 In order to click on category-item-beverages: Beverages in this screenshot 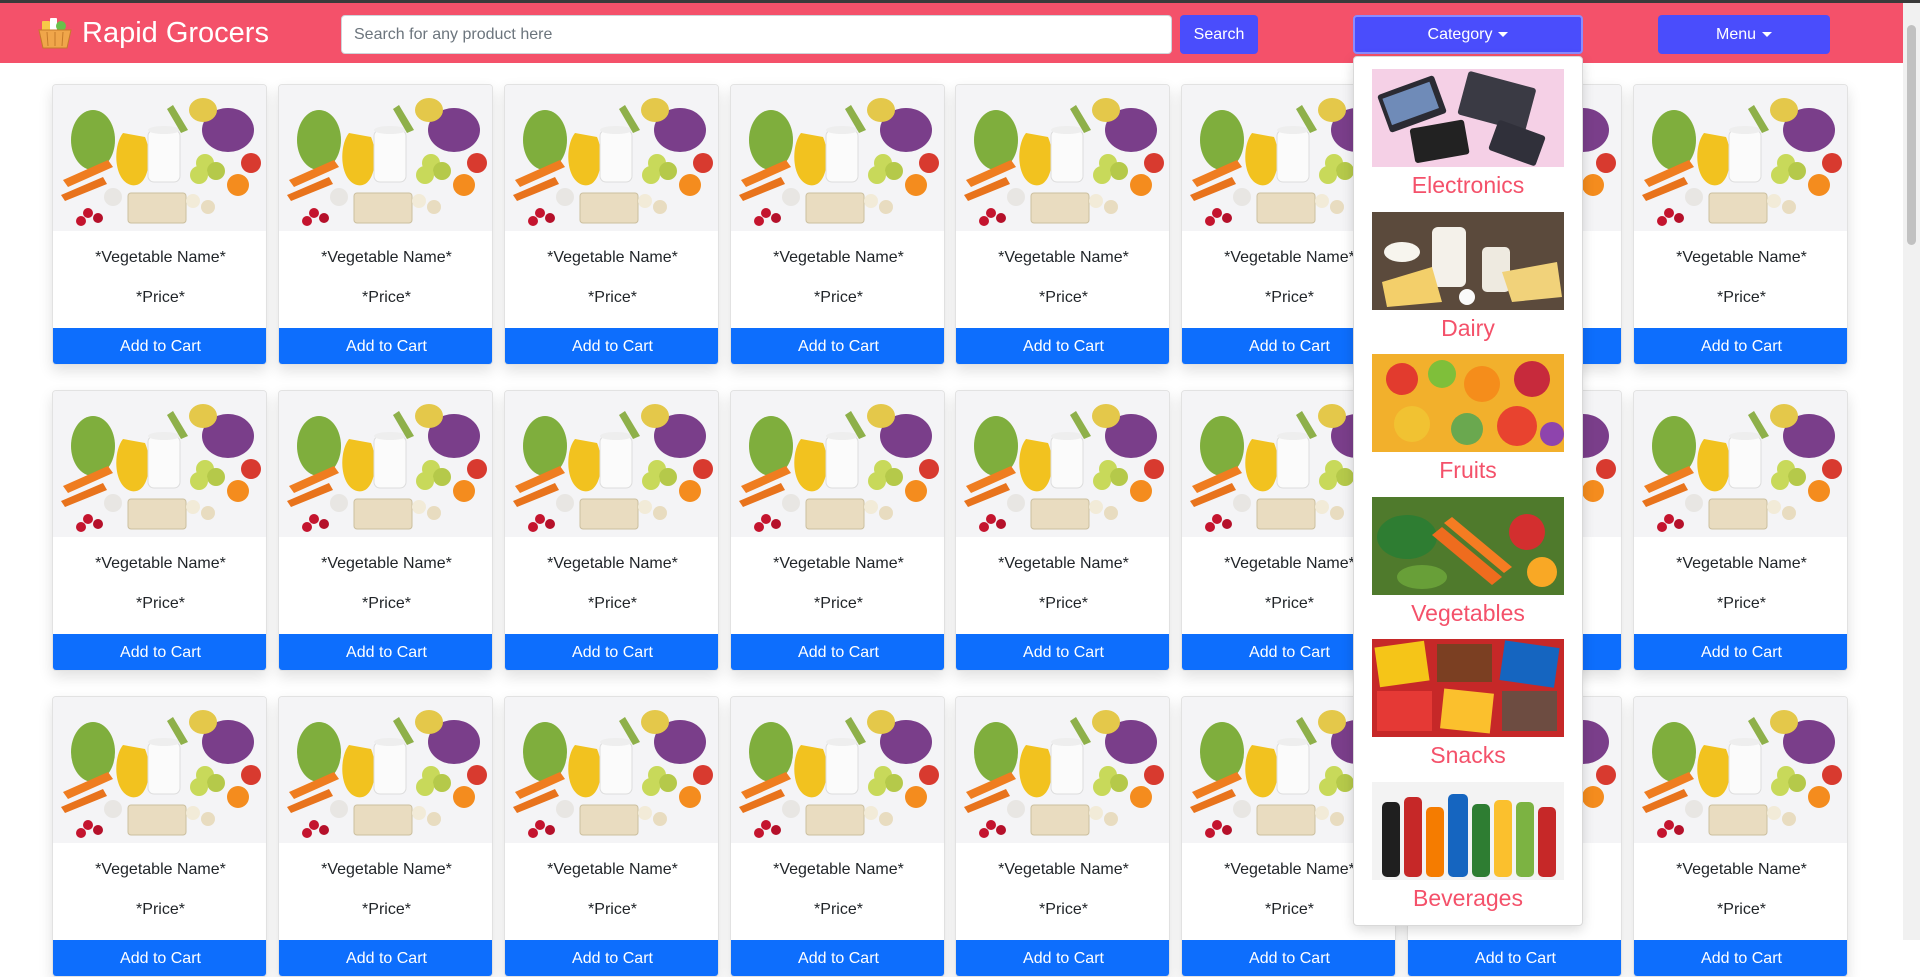, I will do `click(1468, 846)`.